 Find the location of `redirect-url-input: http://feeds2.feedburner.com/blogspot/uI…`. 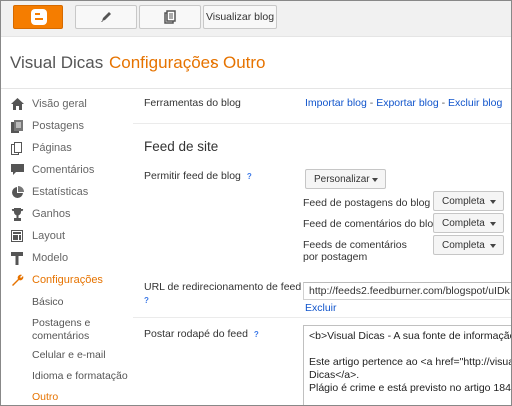

redirect-url-input: http://feeds2.feedburner.com/blogspot/uI… is located at coordinates (407, 291).